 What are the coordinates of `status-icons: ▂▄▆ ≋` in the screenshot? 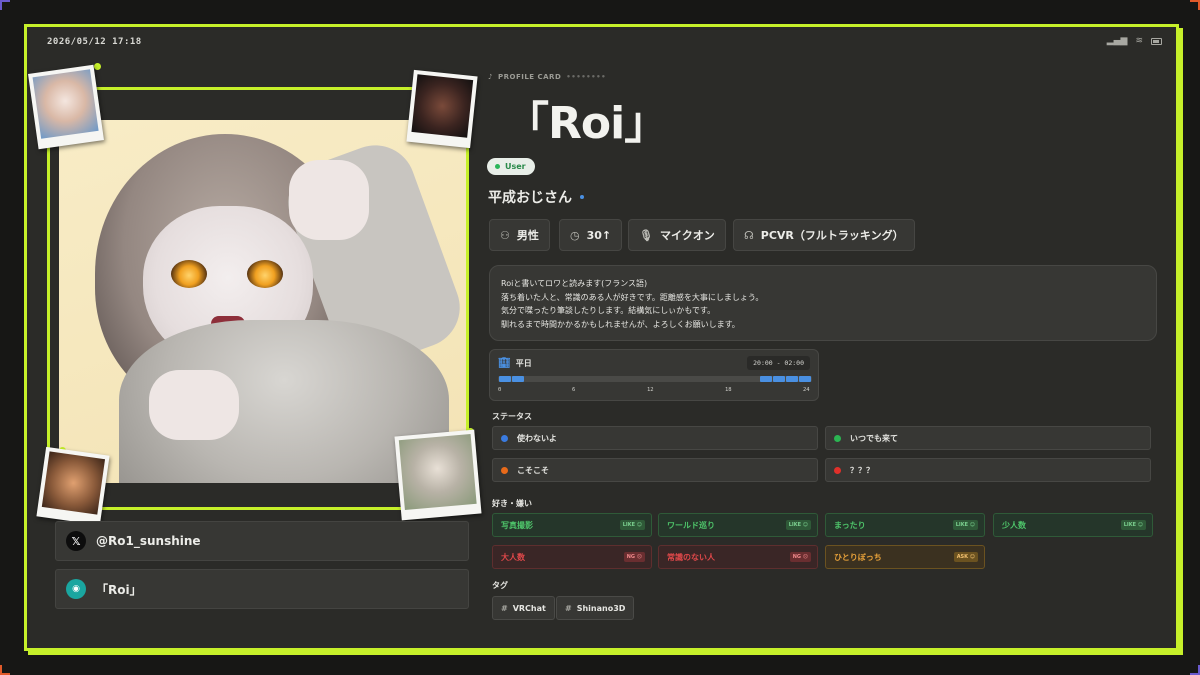 It's located at (1134, 41).